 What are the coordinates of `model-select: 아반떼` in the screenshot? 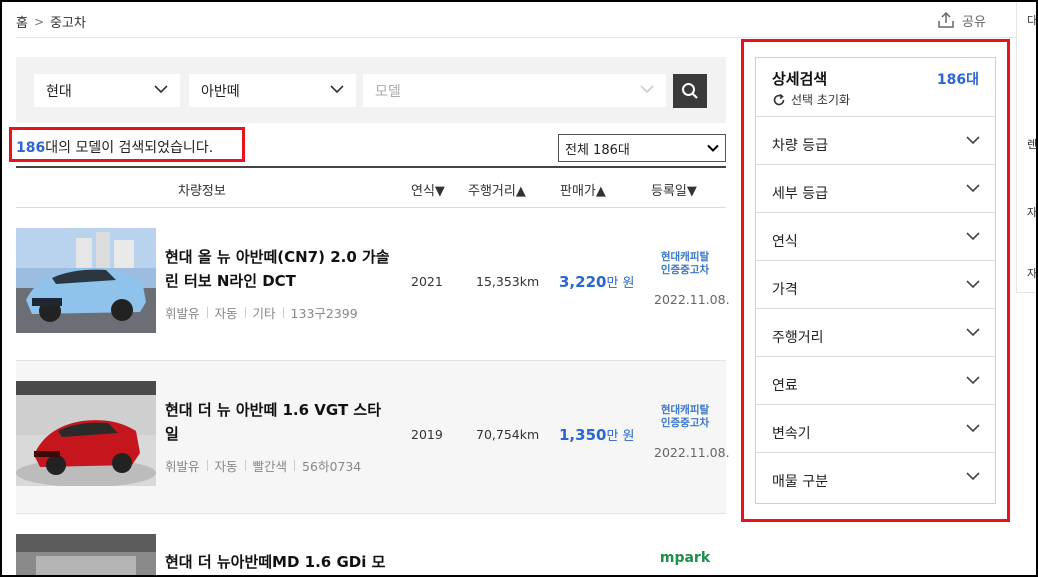 It's located at (272, 90).